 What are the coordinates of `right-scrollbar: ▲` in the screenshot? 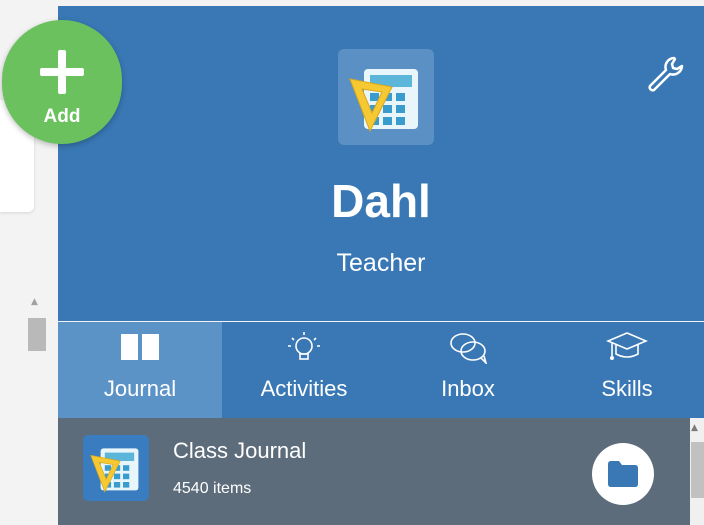 It's located at (697, 471).